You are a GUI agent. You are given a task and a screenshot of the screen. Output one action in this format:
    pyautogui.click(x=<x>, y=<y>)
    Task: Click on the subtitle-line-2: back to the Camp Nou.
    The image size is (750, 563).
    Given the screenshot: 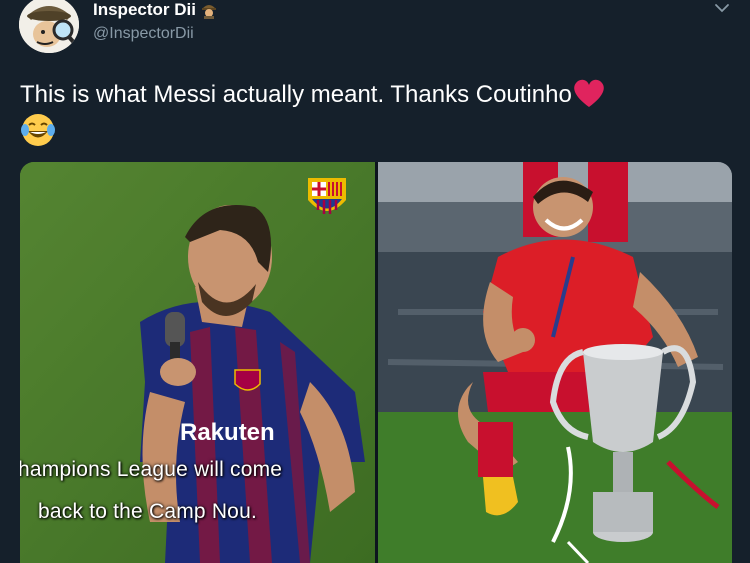 What is the action you would take?
    pyautogui.click(x=147, y=511)
    